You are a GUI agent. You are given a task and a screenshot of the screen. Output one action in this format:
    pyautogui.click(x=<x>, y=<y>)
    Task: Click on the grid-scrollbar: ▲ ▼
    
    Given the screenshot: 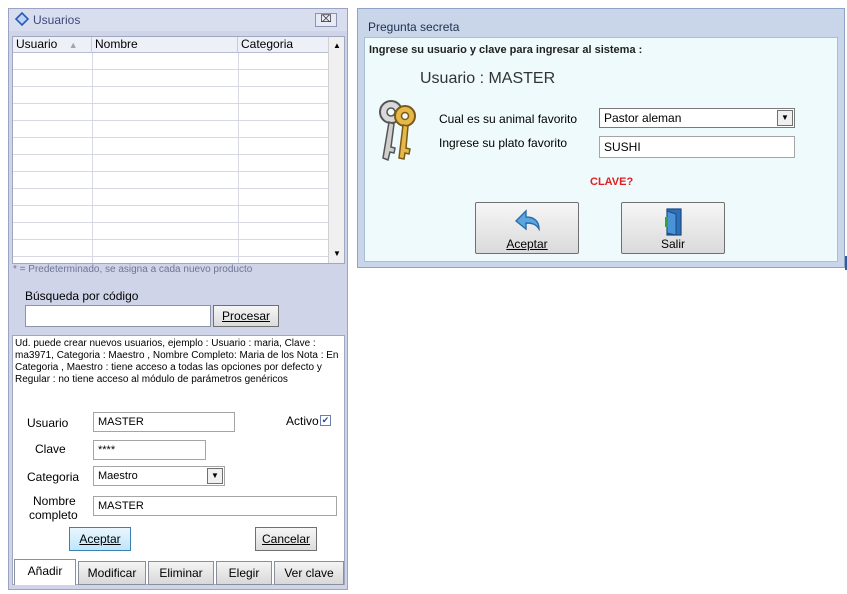 What is the action you would take?
    pyautogui.click(x=336, y=150)
    